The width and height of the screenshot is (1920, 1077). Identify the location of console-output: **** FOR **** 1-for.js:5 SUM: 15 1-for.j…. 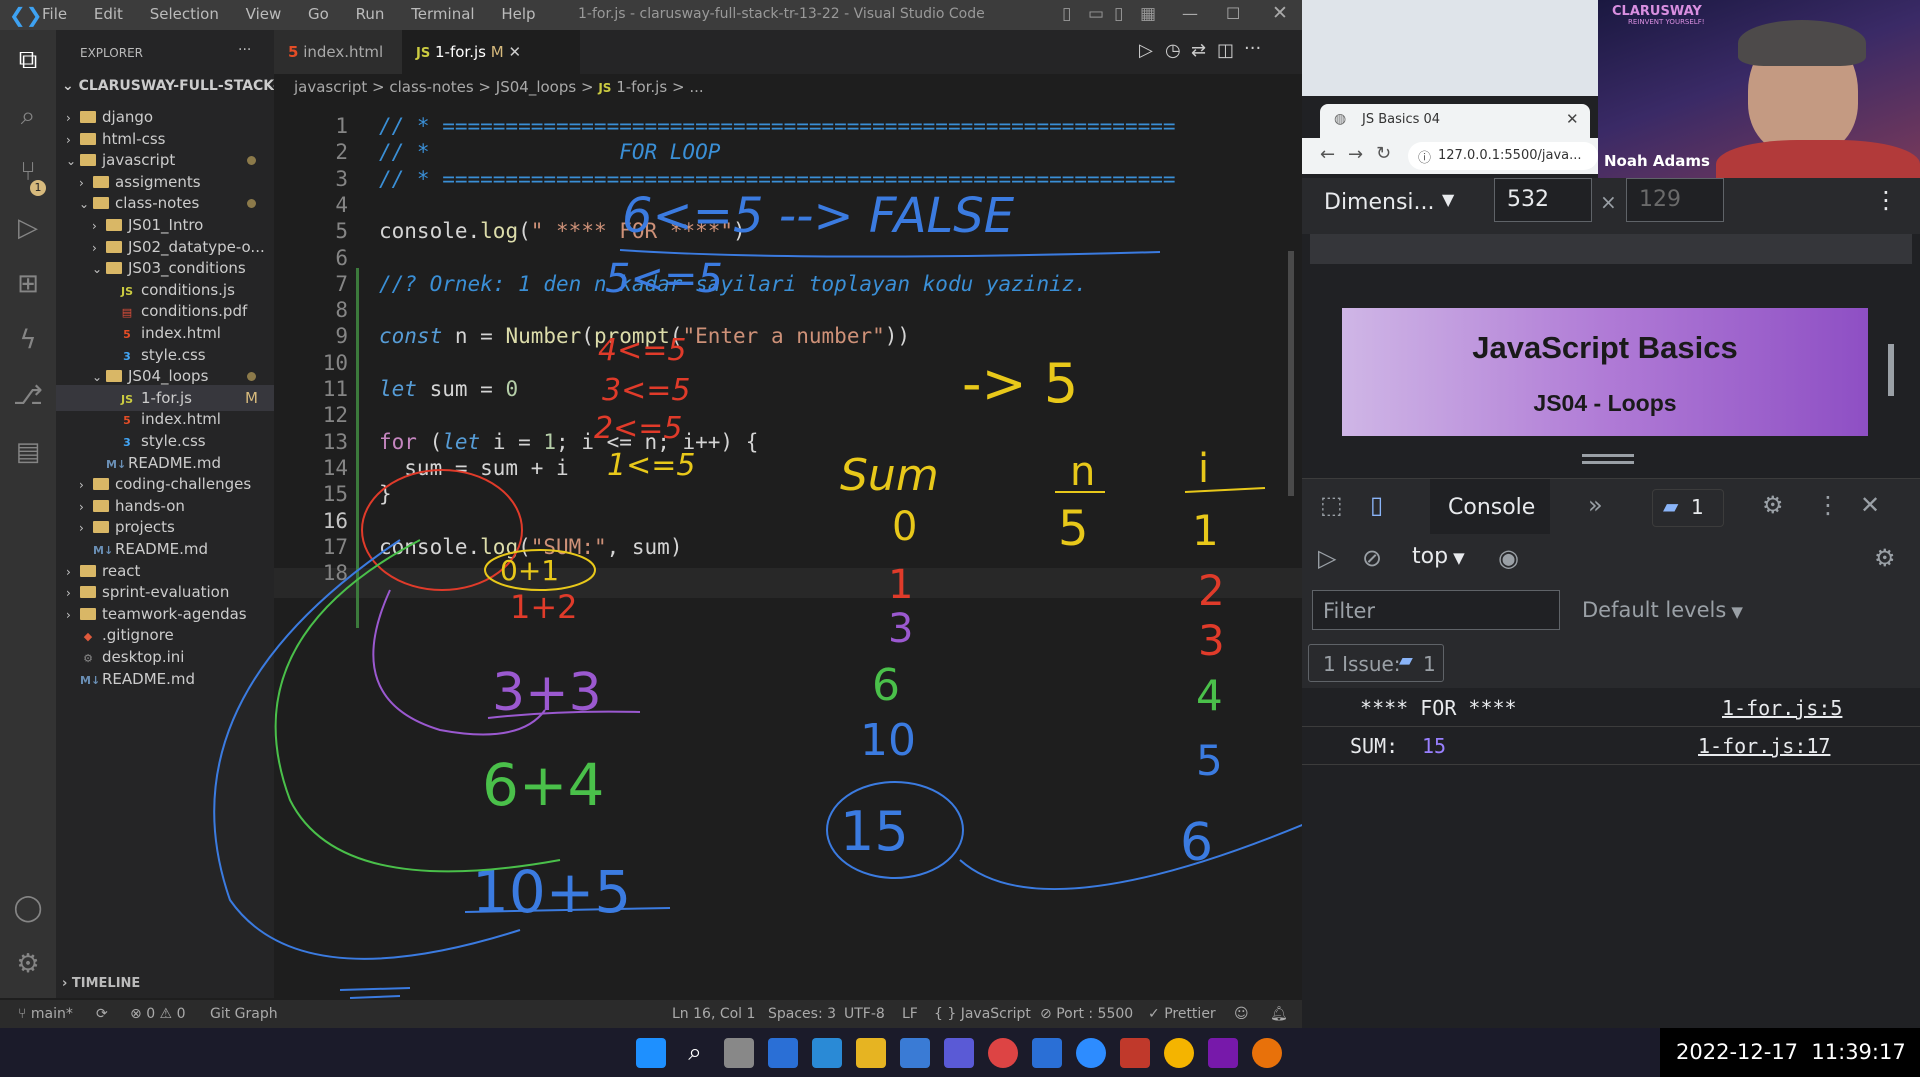
(1611, 858).